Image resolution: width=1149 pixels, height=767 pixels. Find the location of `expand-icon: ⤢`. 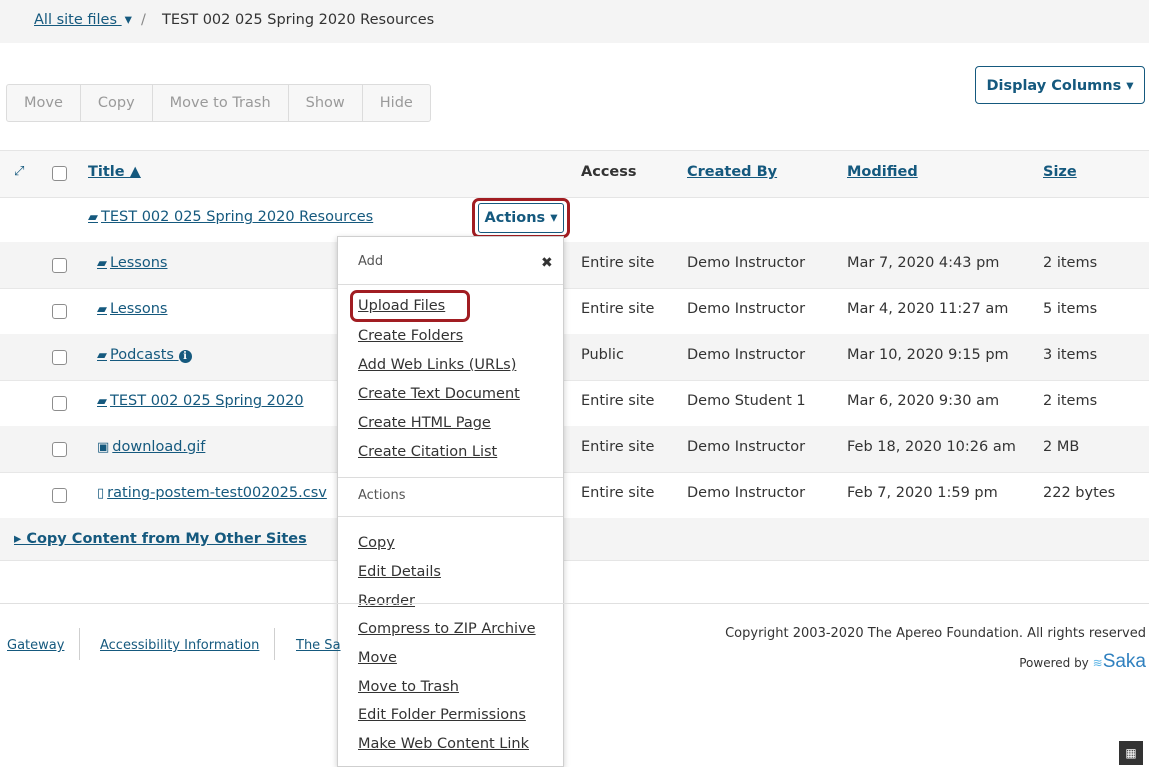

expand-icon: ⤢ is located at coordinates (19, 171).